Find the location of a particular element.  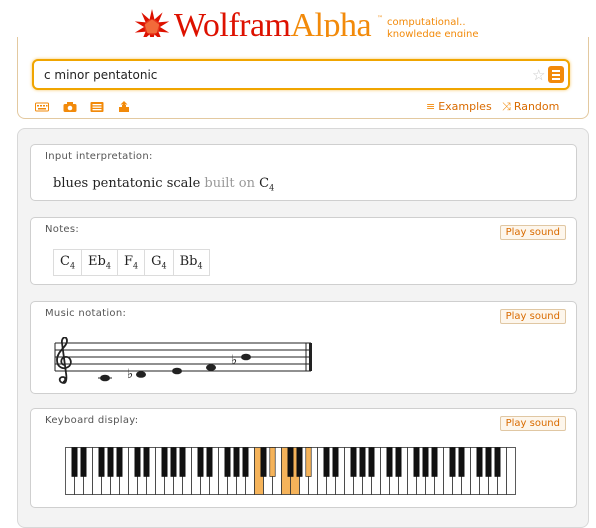

black-key-ab2 is located at coordinates (173, 462).